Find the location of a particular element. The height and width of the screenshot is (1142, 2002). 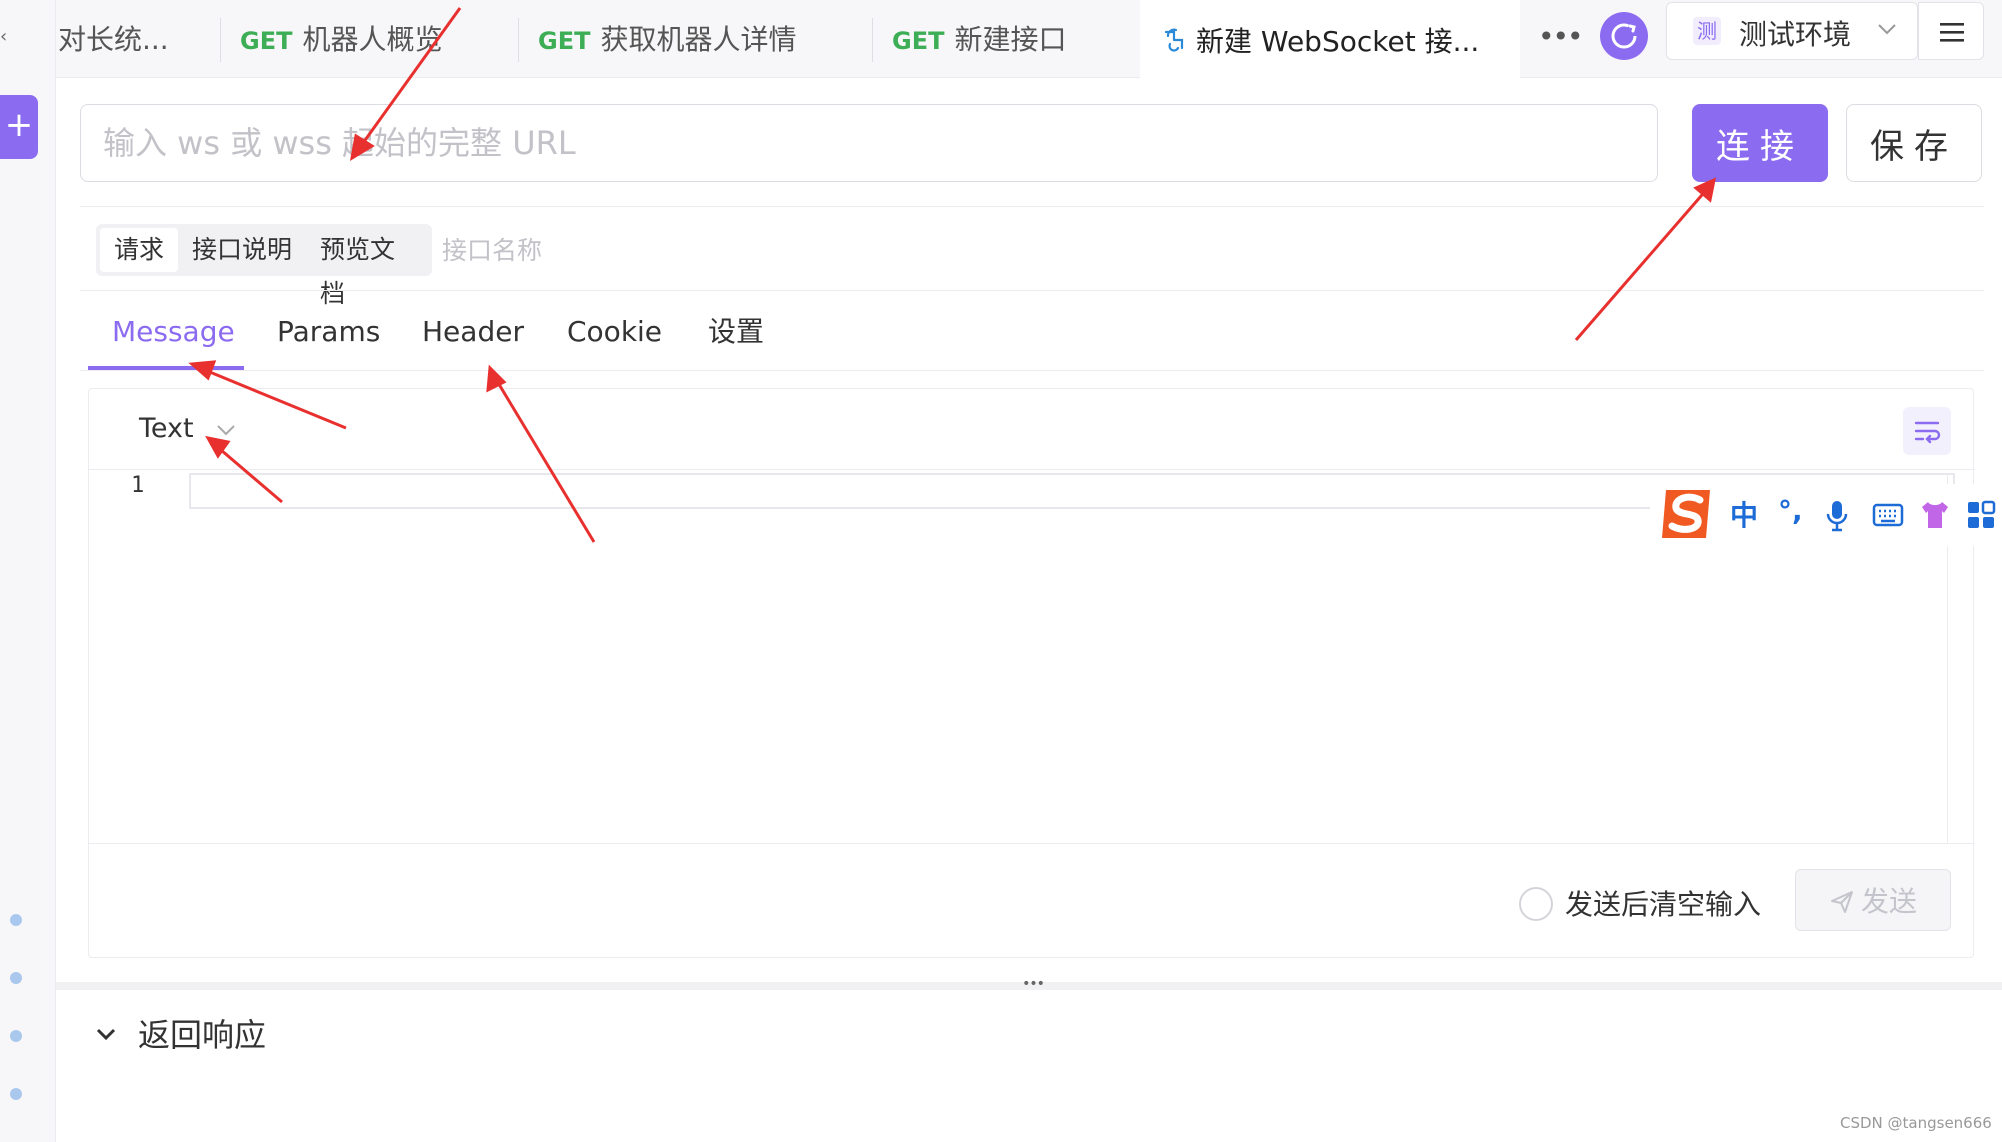

ime-lang: 中 is located at coordinates (1744, 514).